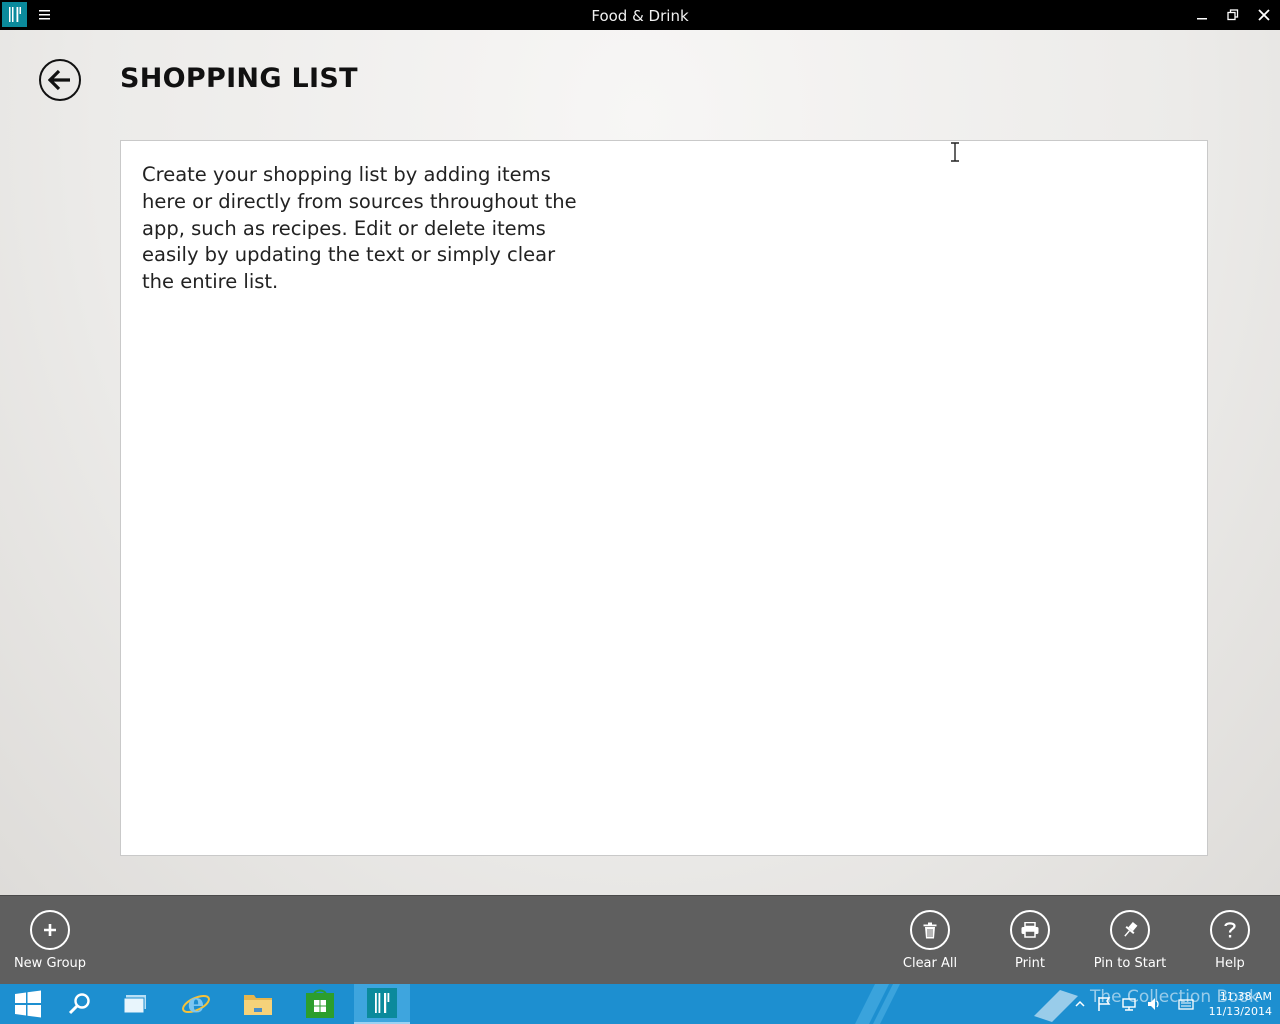  I want to click on text-cursor-icon, so click(955, 152).